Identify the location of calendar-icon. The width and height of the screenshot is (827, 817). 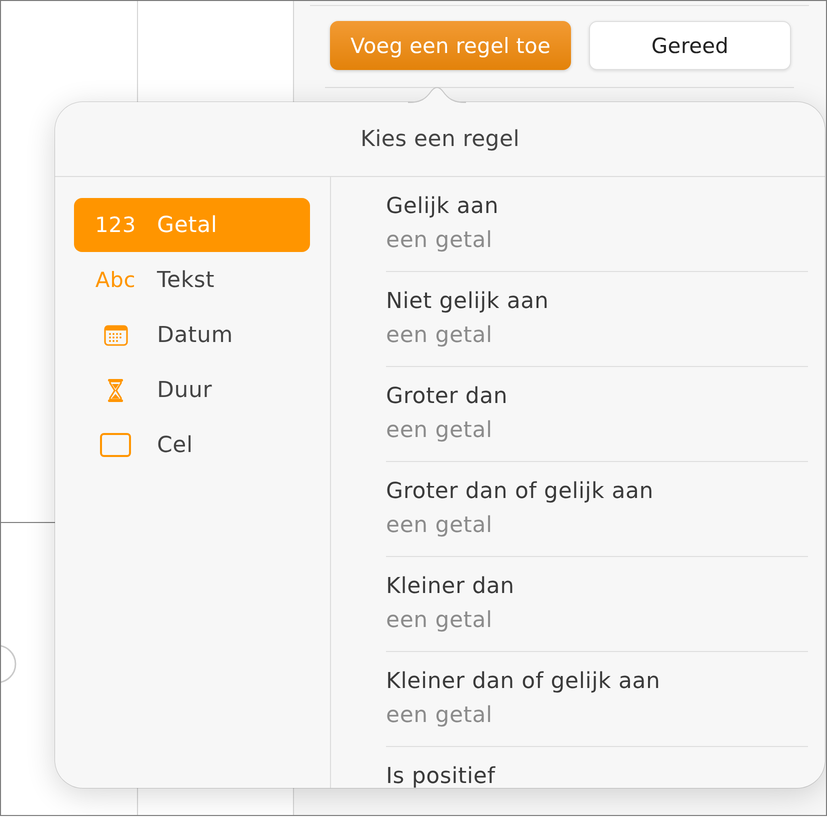
(116, 335).